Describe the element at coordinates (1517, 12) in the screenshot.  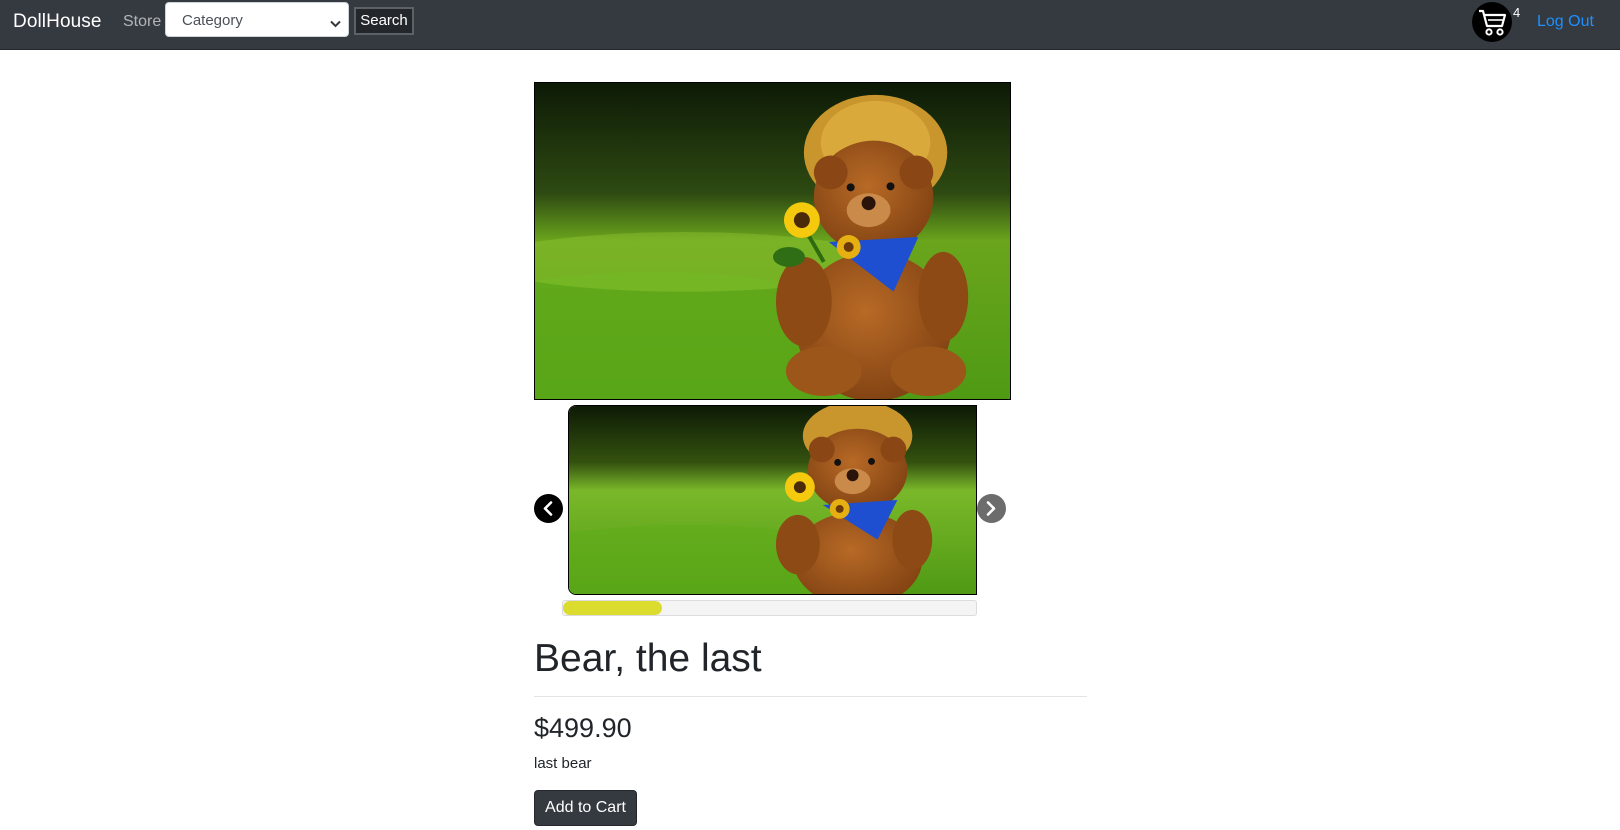
I see `cart-count-badge: 4` at that location.